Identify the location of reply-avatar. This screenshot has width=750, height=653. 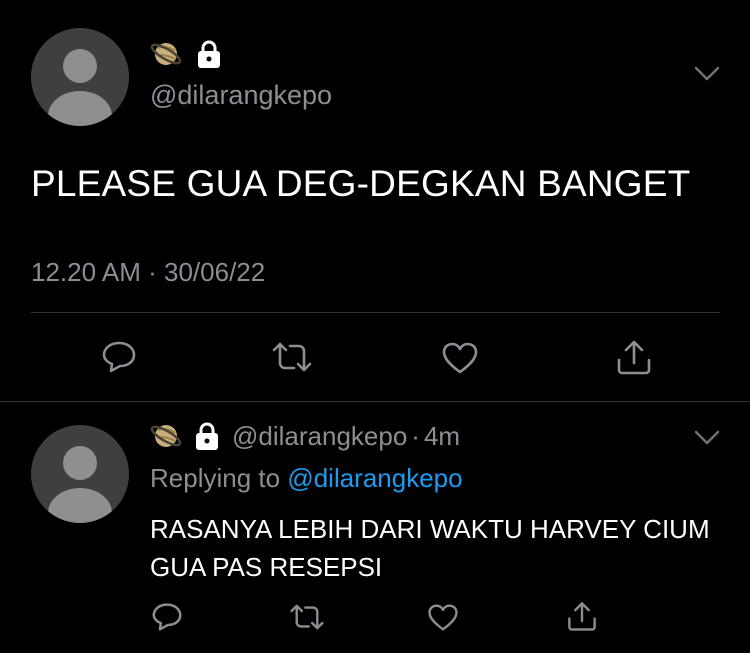
(80, 474).